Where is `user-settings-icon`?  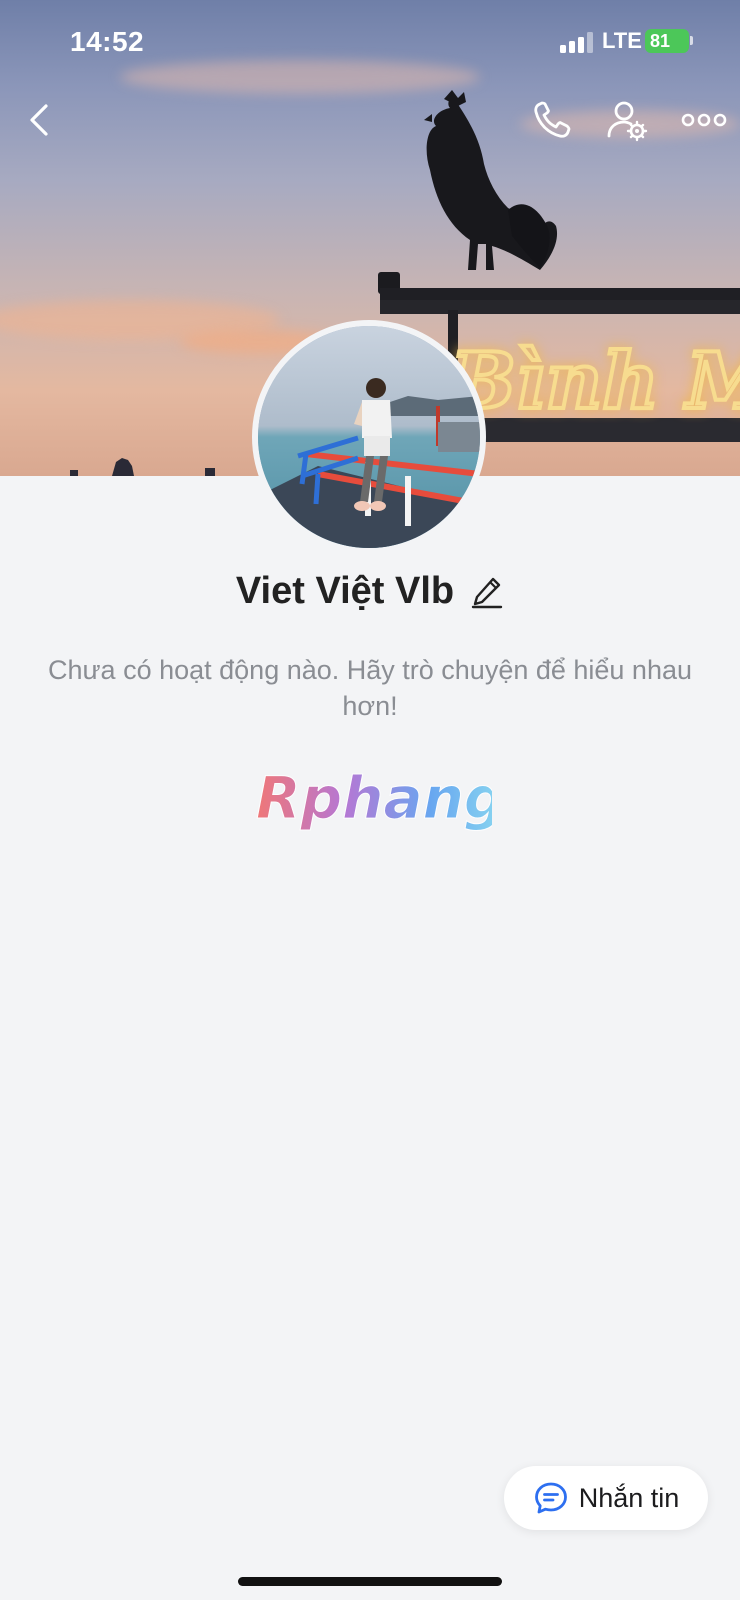
user-settings-icon is located at coordinates (627, 121).